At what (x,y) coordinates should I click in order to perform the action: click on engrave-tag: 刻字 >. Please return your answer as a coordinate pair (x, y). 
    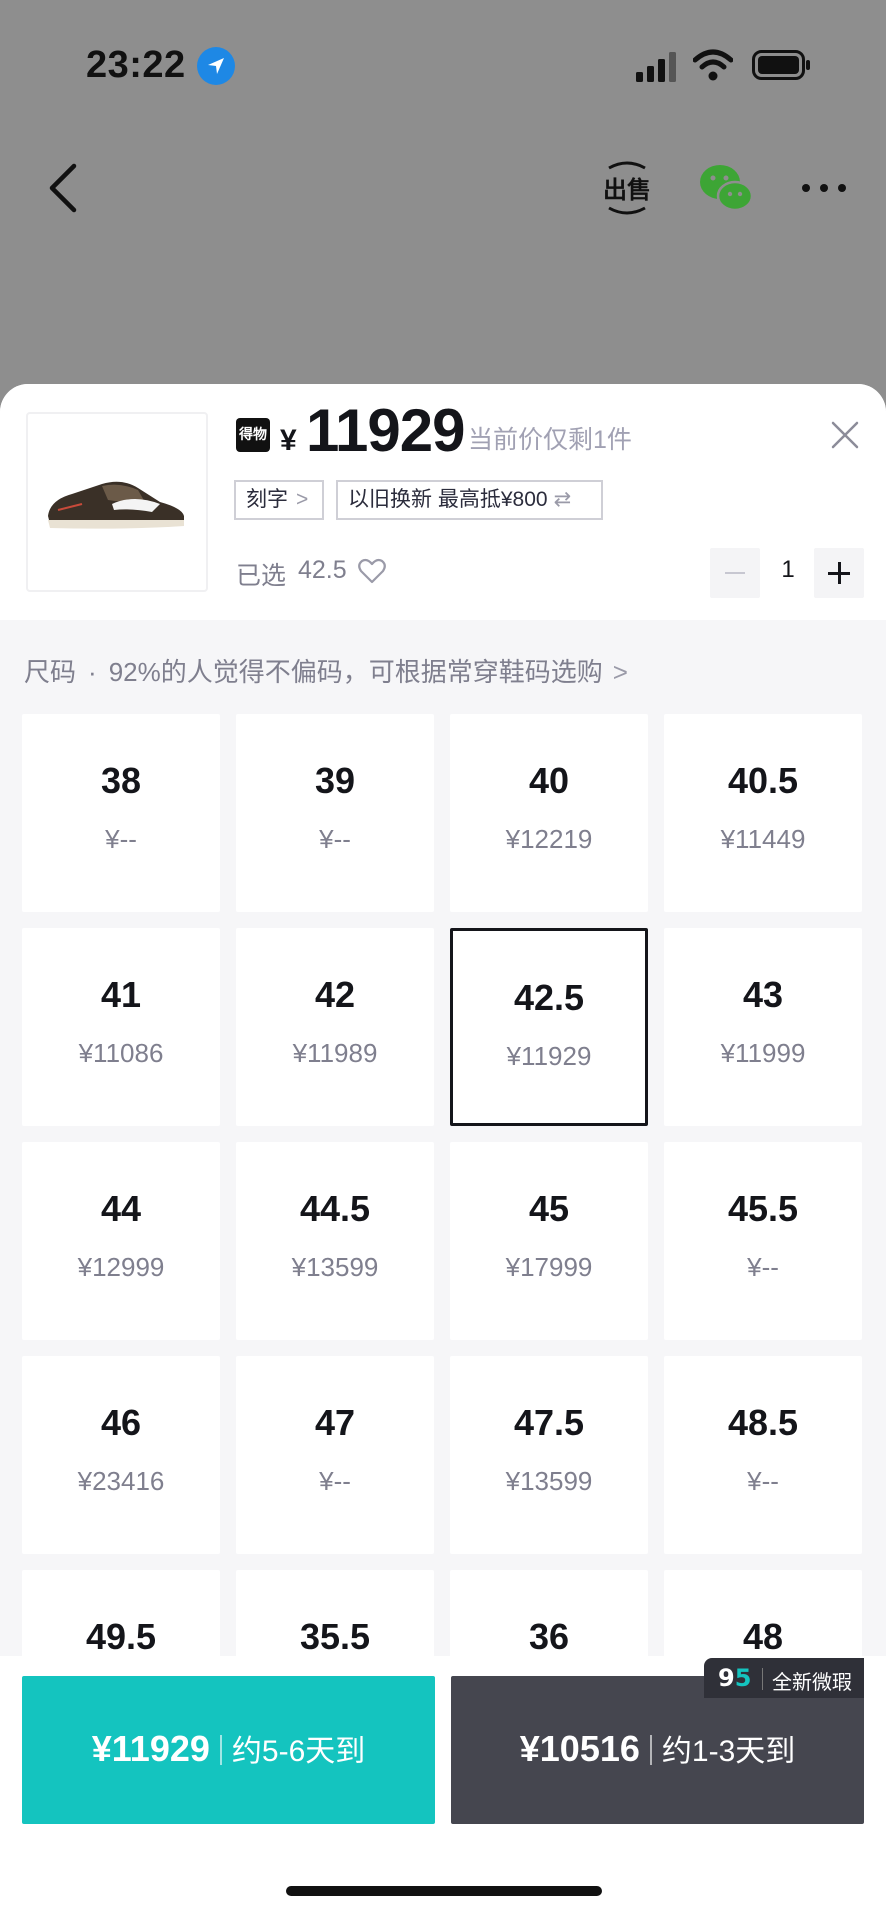
    Looking at the image, I should click on (279, 500).